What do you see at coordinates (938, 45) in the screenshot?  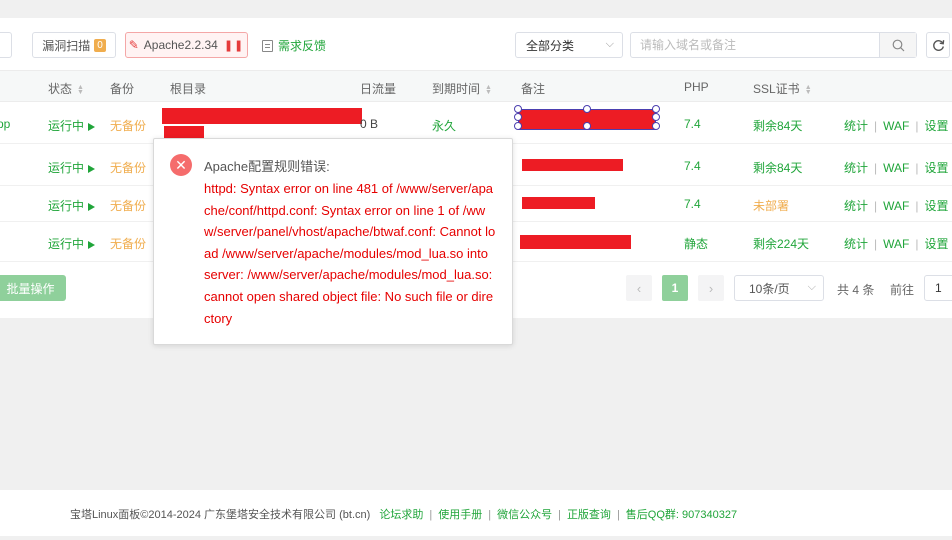 I see `refresh-button` at bounding box center [938, 45].